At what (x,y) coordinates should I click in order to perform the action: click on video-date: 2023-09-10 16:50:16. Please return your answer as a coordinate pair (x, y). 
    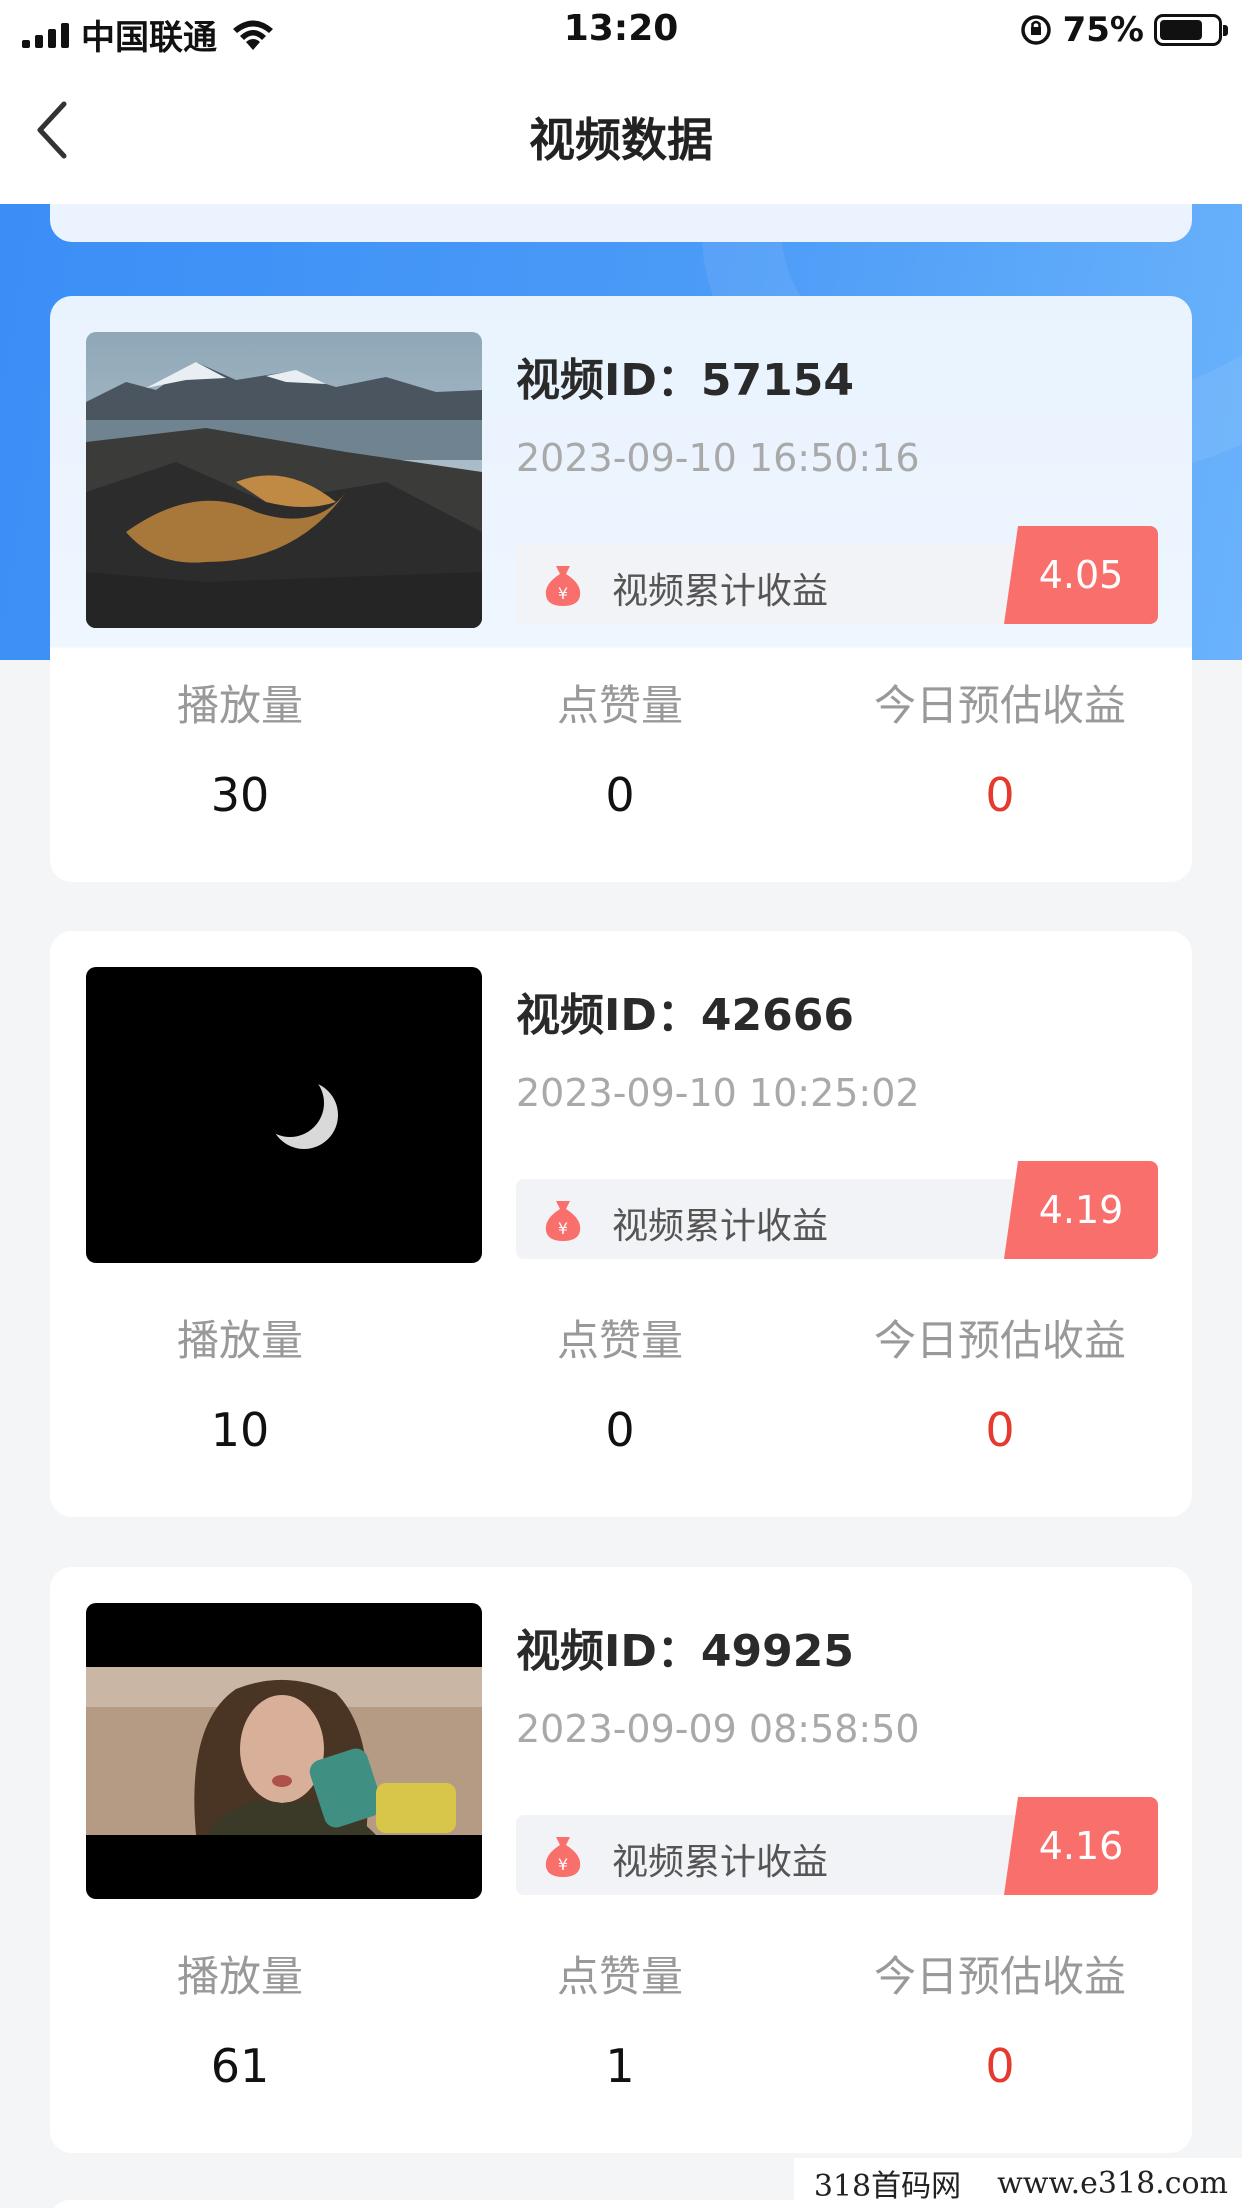
    Looking at the image, I should click on (718, 458).